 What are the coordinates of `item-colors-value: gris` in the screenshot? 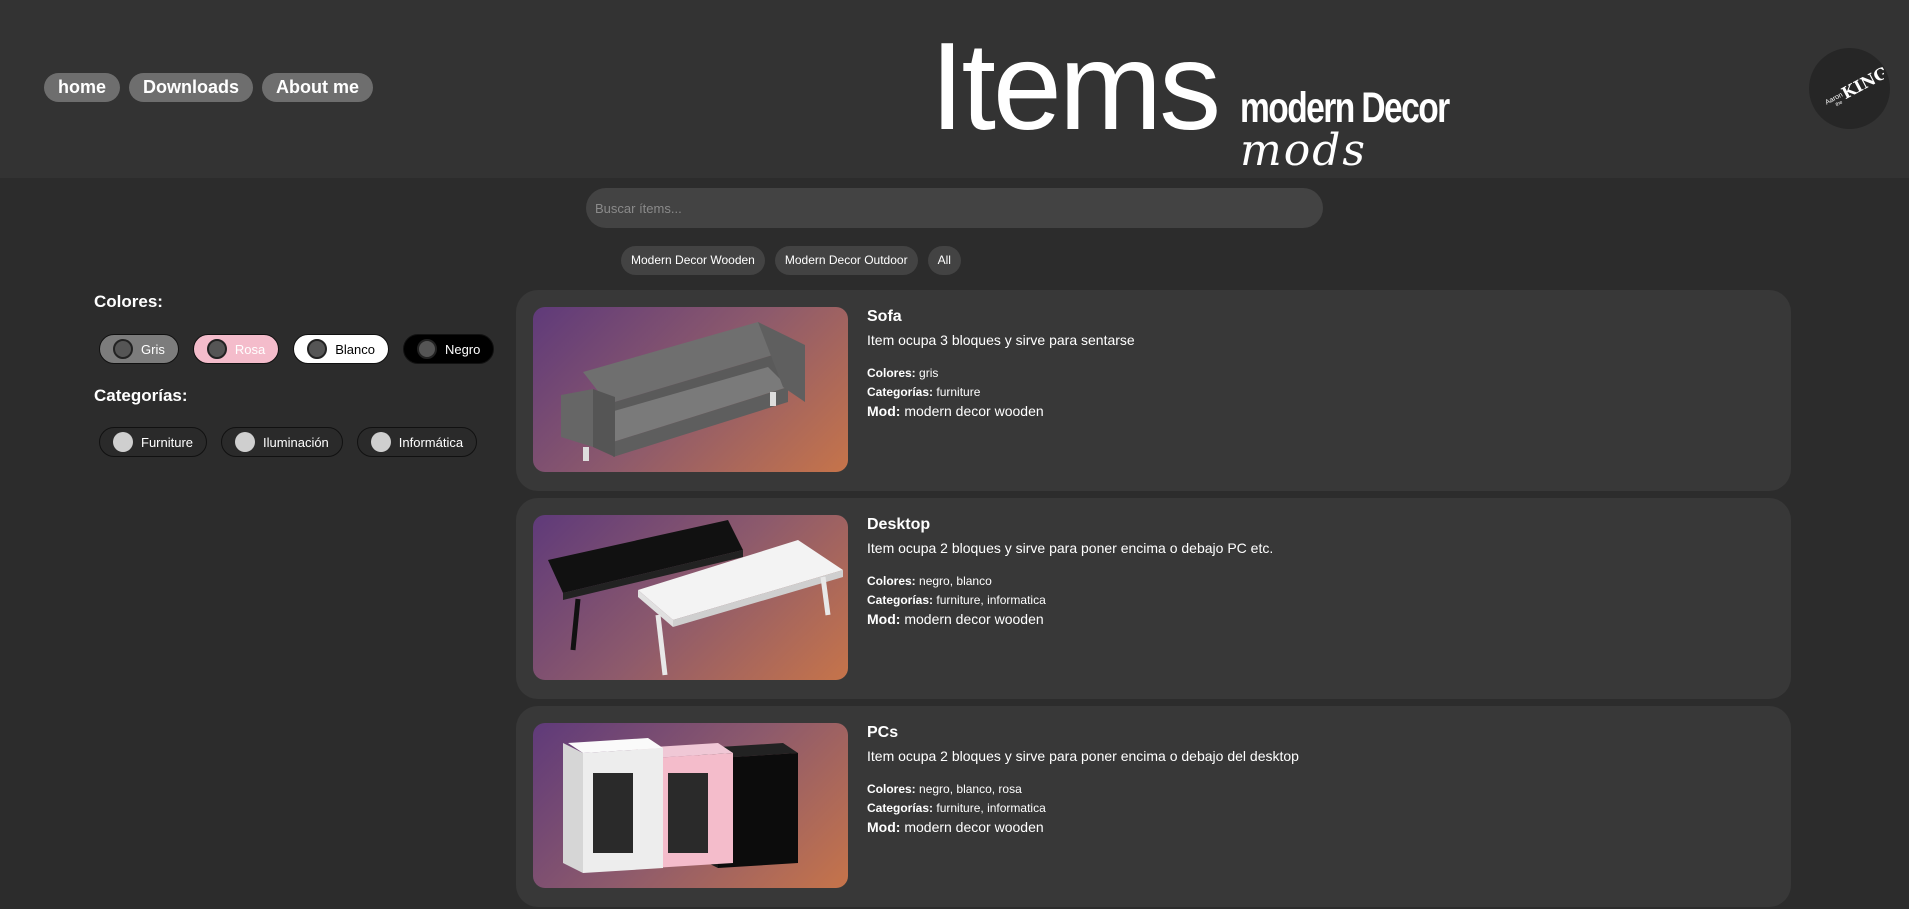 It's located at (929, 373).